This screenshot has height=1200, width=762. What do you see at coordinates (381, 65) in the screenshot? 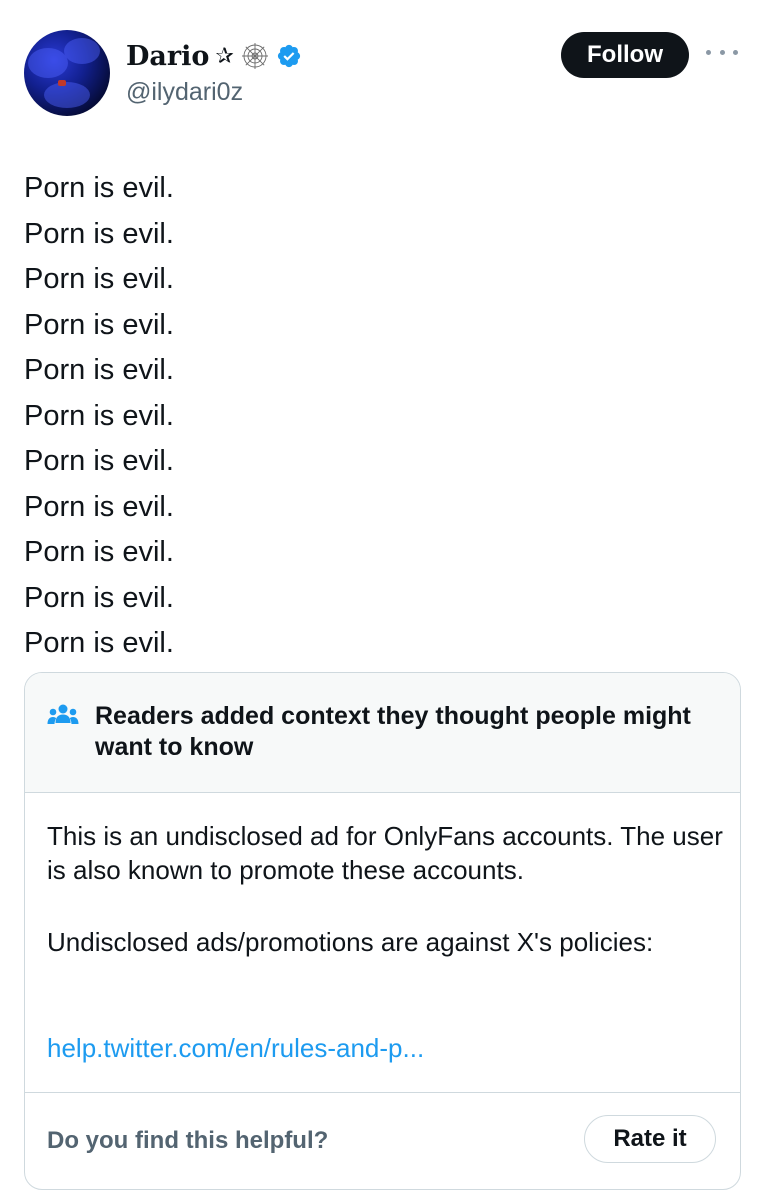
I see `post-header: Dario ✰ @ilydari0z Follow` at bounding box center [381, 65].